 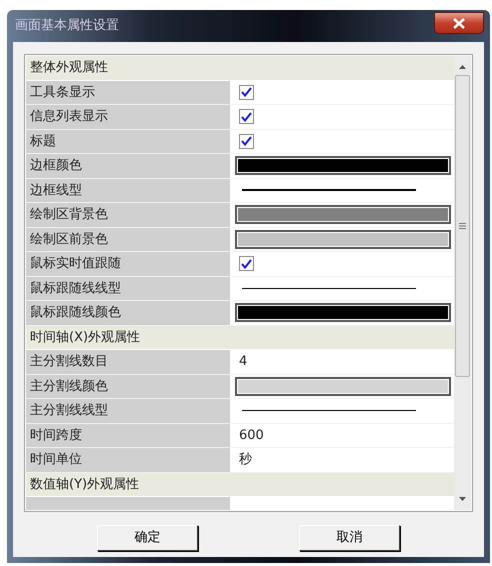 What do you see at coordinates (240, 68) in the screenshot?
I see `section-header: 整体外观属性` at bounding box center [240, 68].